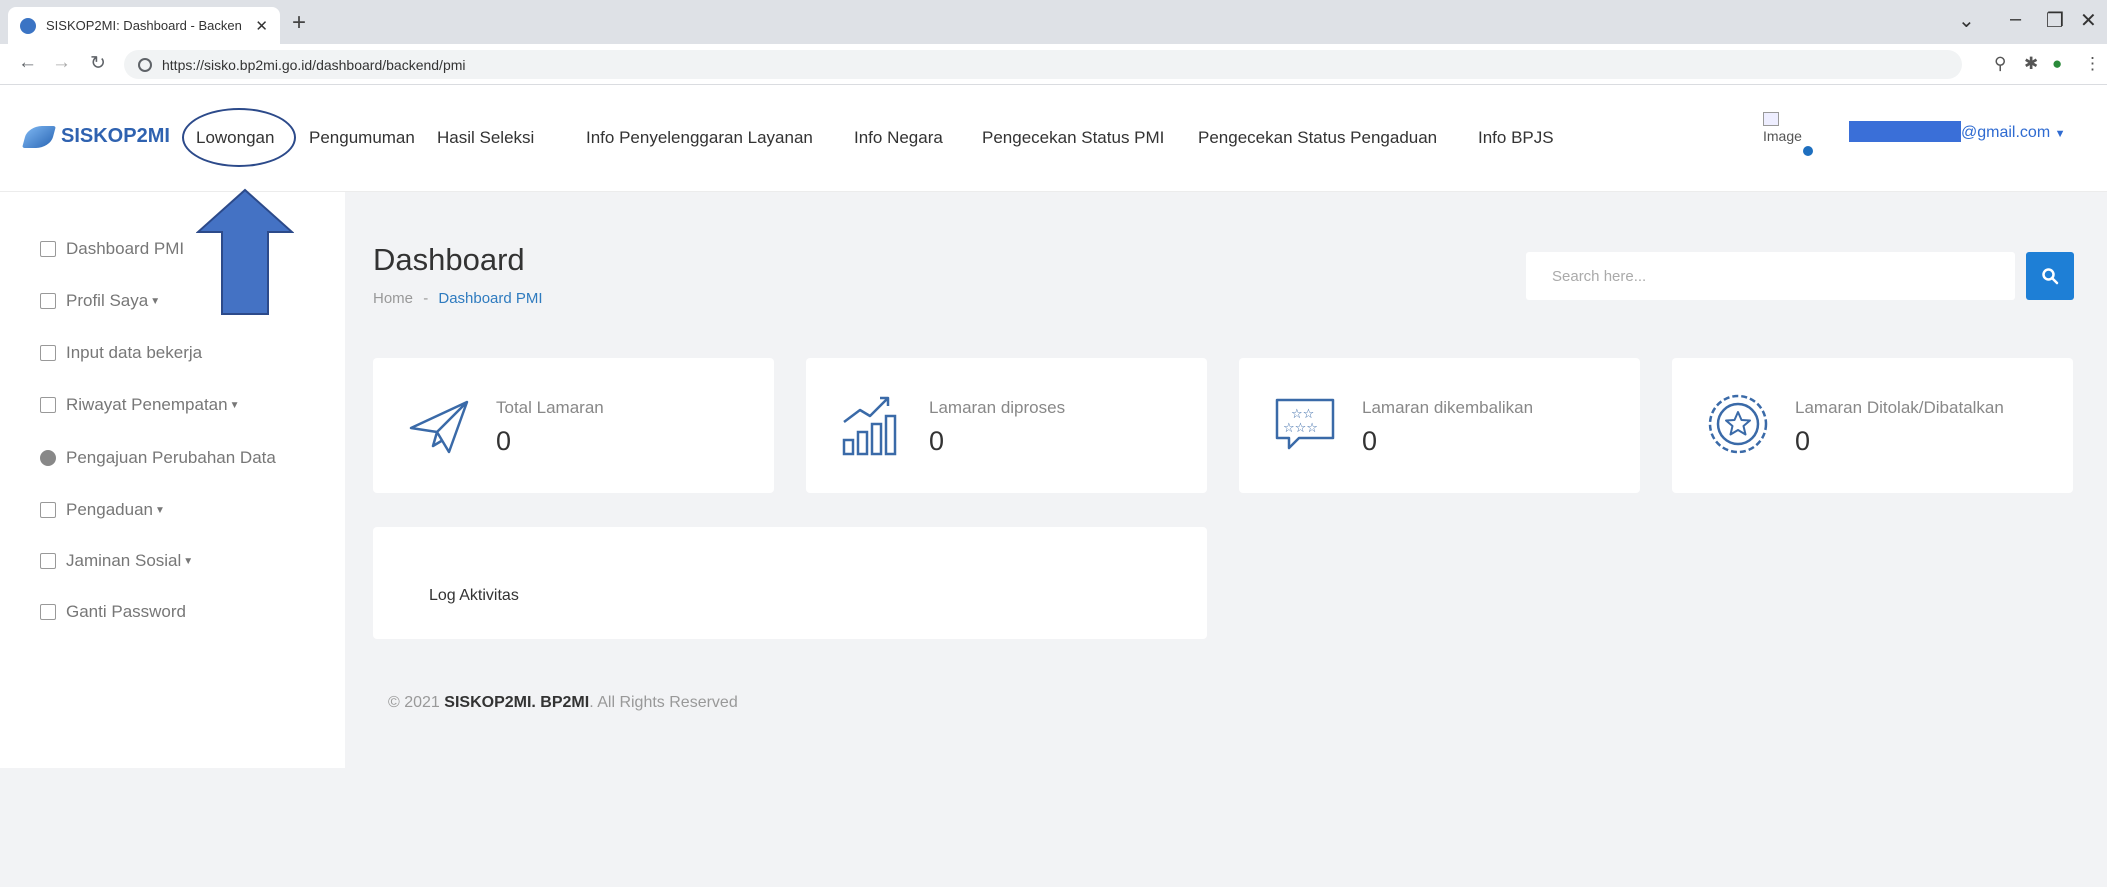 This screenshot has width=2107, height=887. I want to click on sidebar-item-jaminan-sosial: Jaminan Sosial ▼, so click(116, 561).